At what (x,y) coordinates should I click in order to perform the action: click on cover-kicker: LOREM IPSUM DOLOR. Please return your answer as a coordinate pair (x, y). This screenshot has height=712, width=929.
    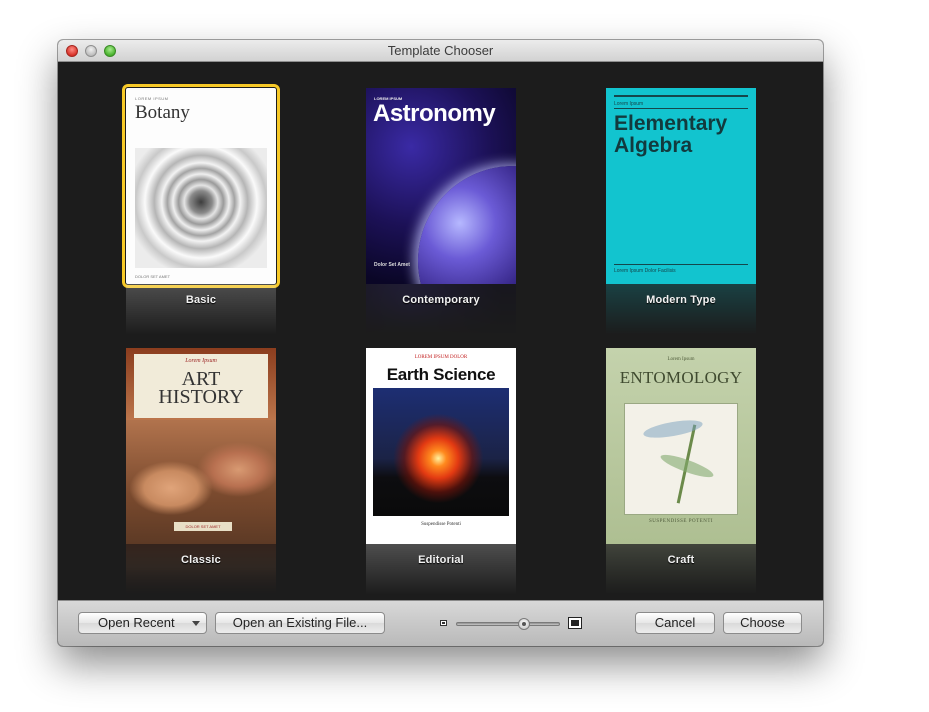
    Looking at the image, I should click on (441, 357).